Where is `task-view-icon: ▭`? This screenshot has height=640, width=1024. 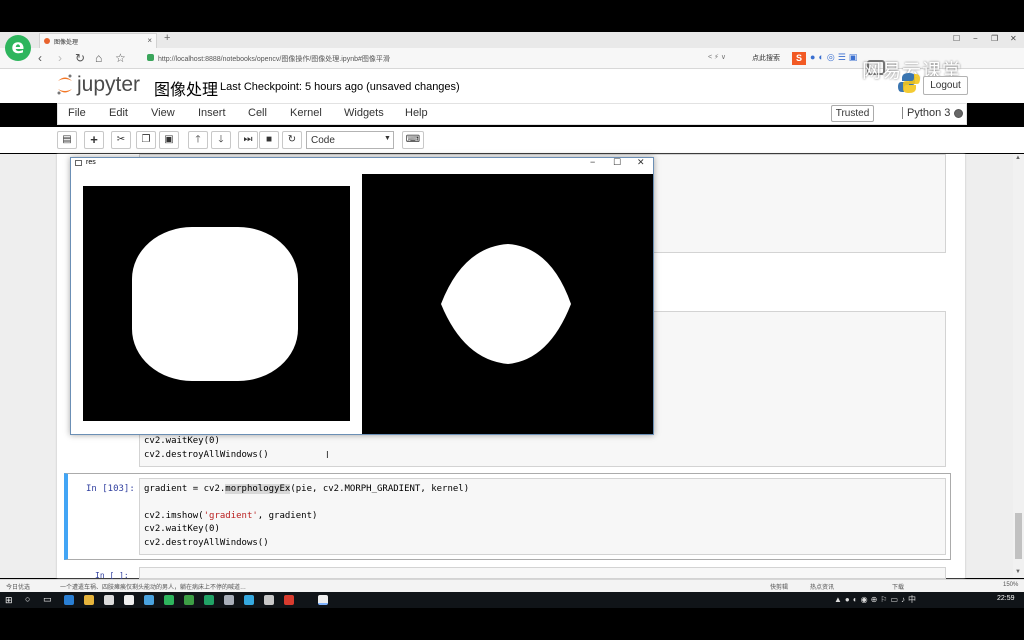 task-view-icon: ▭ is located at coordinates (47, 599).